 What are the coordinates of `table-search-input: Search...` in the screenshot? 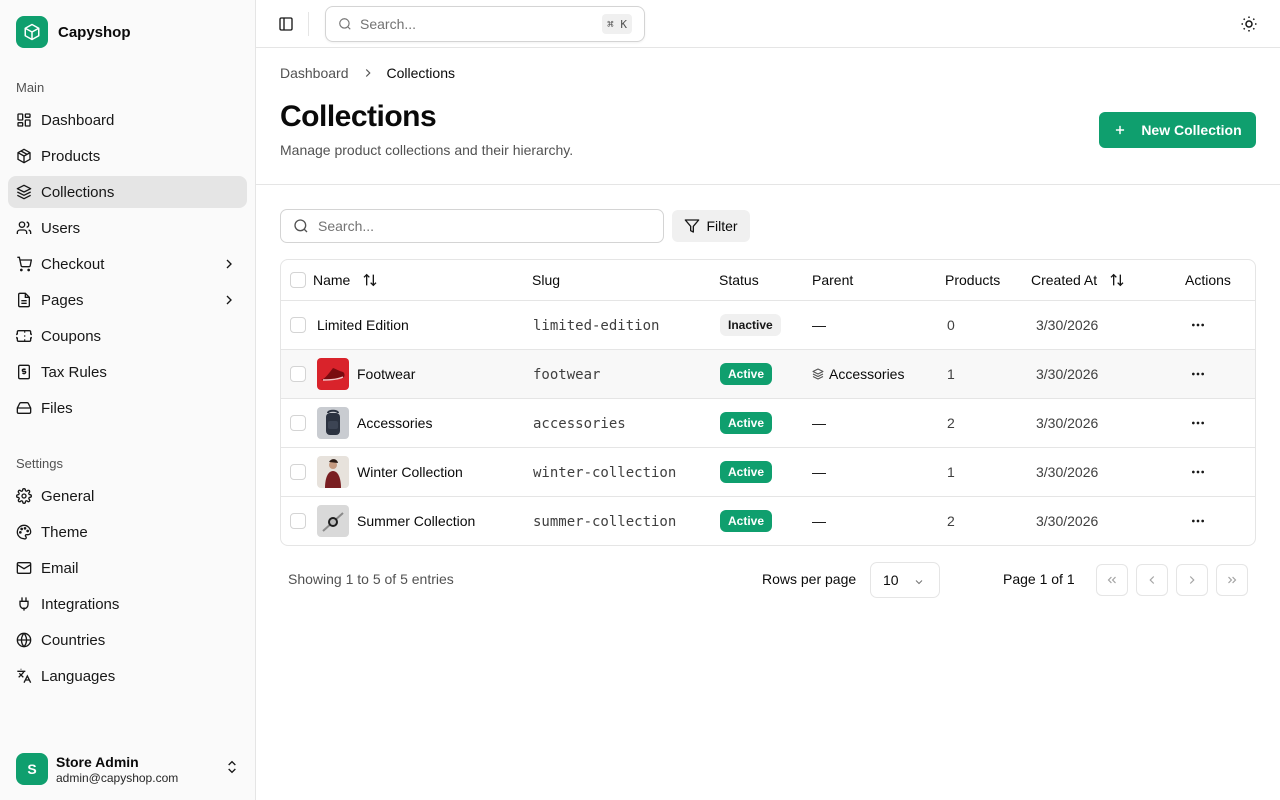 It's located at (472, 226).